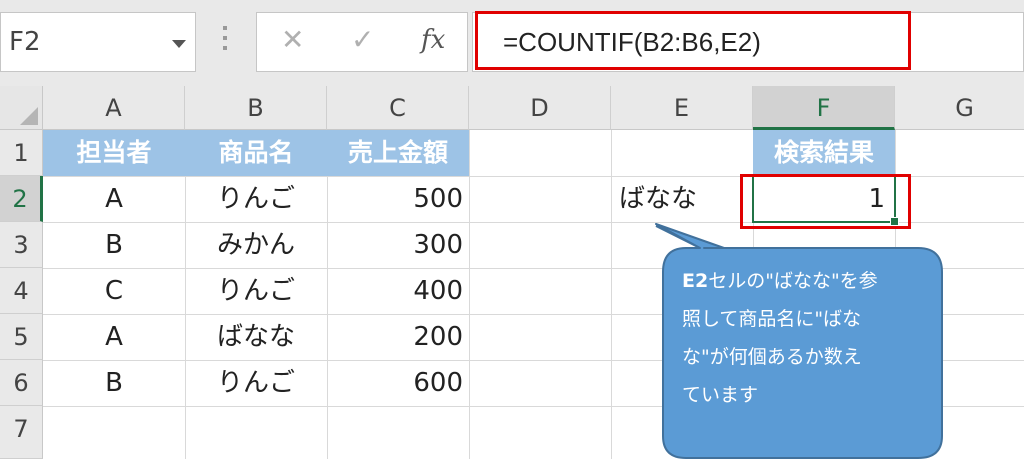  What do you see at coordinates (772, 357) in the screenshot?
I see `callout-line-3: な"が何個あるか数え` at bounding box center [772, 357].